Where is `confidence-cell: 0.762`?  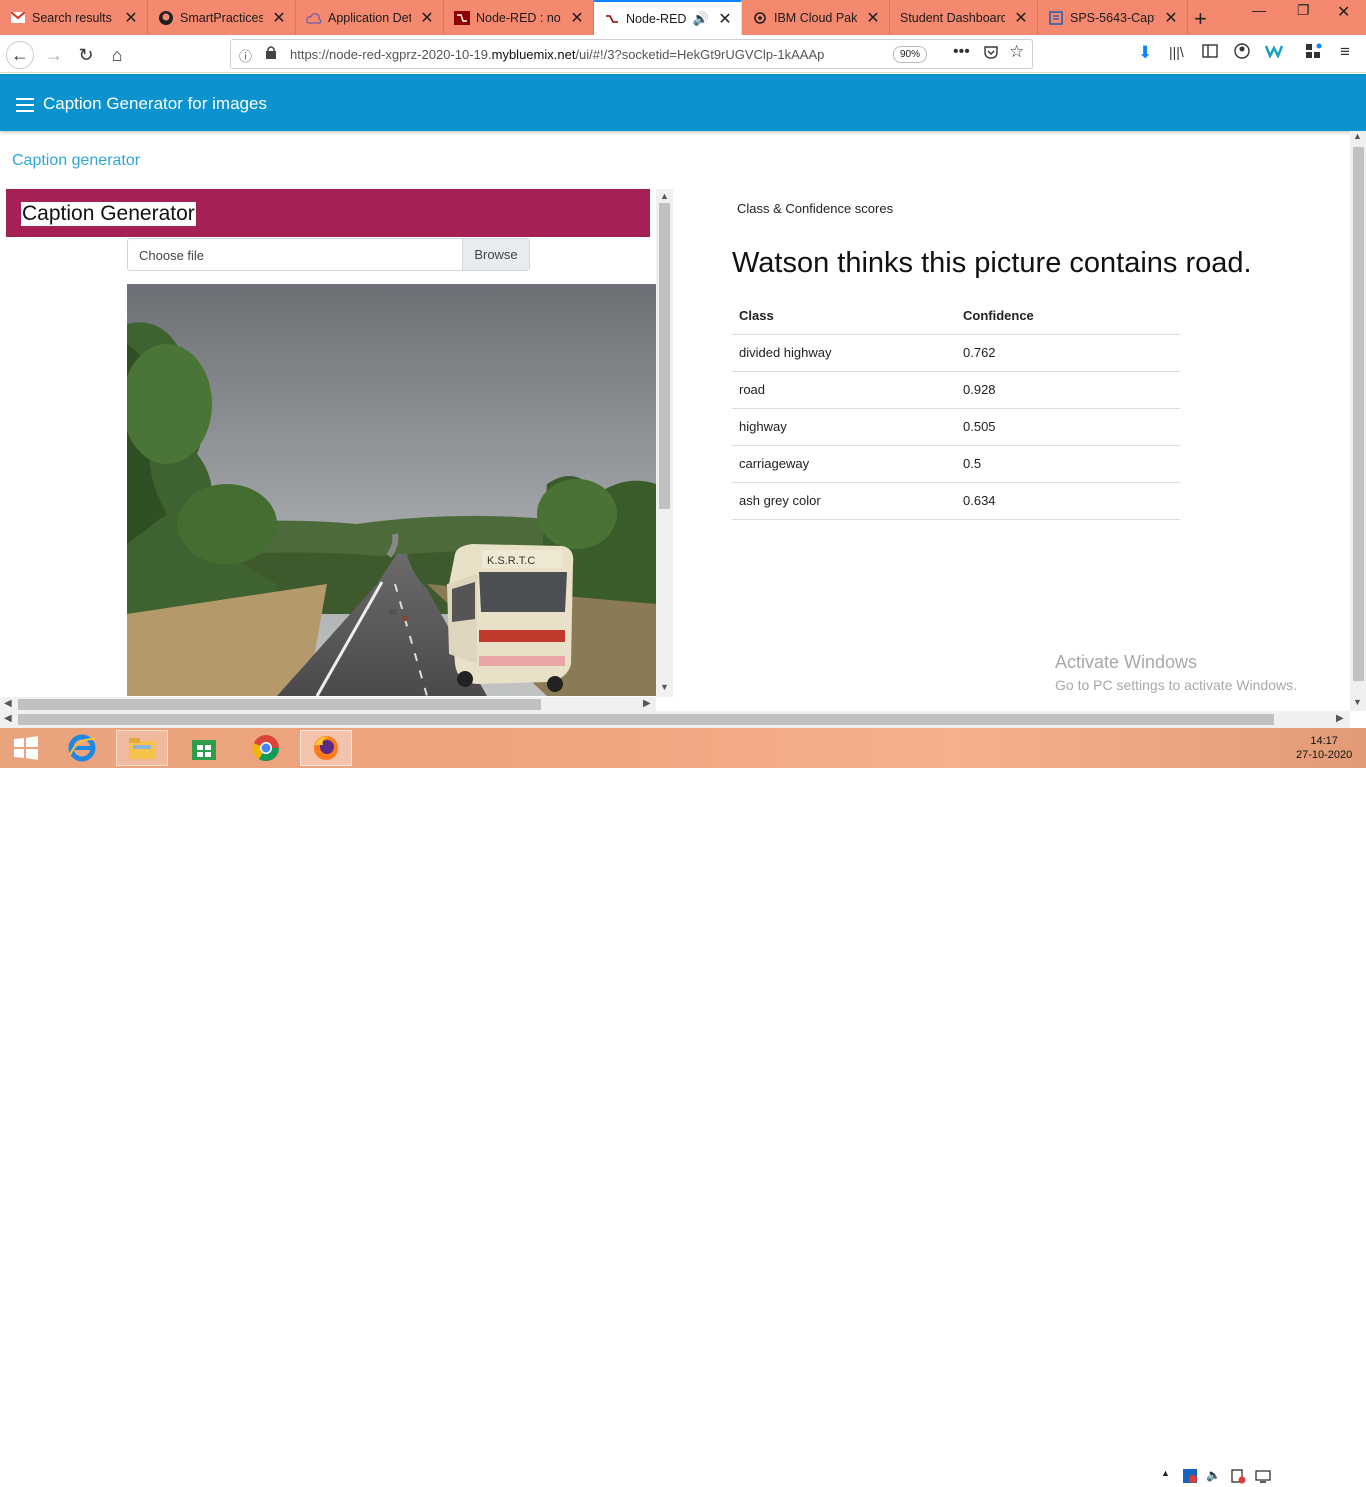
confidence-cell: 0.762 is located at coordinates (1068, 353).